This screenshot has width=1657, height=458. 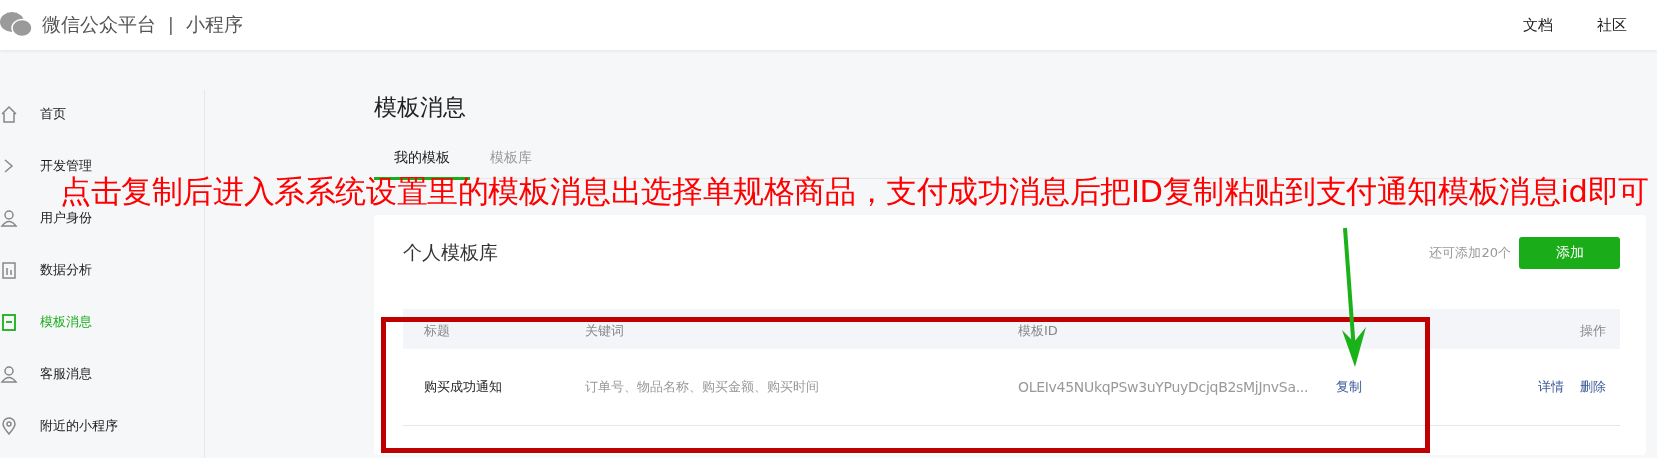 I want to click on column-header: 模板ID, so click(x=1038, y=331).